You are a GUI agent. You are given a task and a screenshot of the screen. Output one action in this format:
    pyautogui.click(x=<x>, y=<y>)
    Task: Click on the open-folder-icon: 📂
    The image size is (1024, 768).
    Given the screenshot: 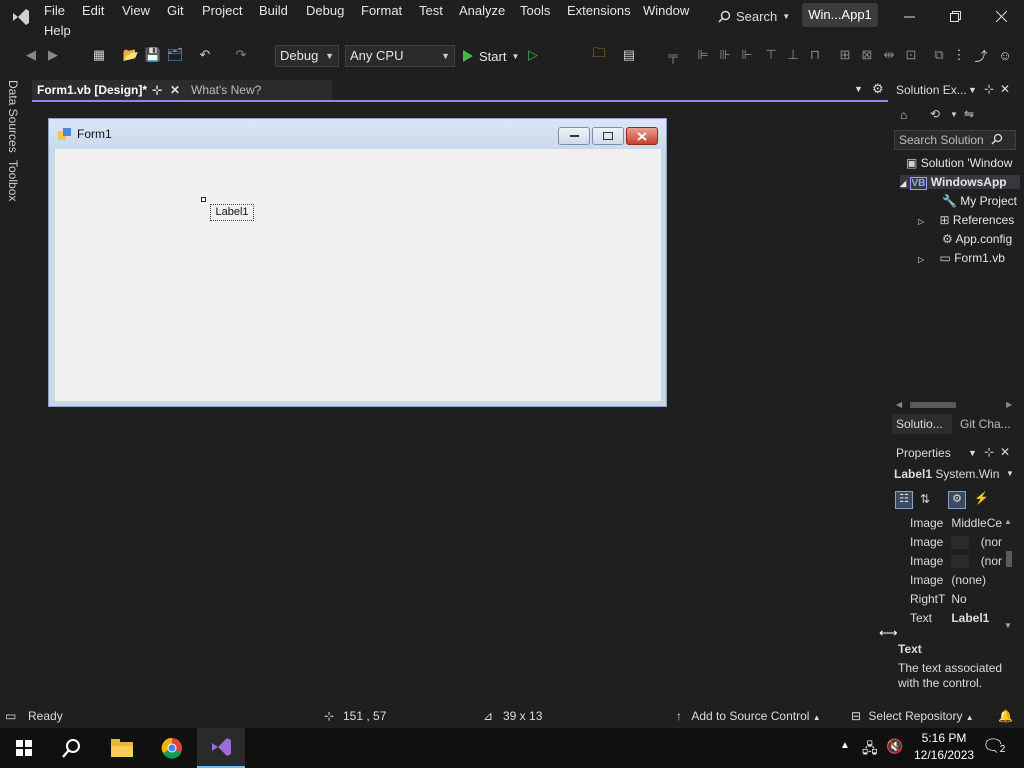 What is the action you would take?
    pyautogui.click(x=131, y=55)
    